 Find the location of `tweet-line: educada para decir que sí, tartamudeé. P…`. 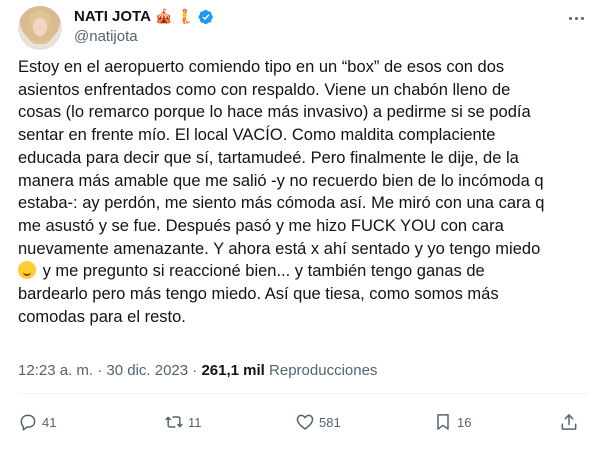

tweet-line: educada para decir que sí, tartamudeé. P… is located at coordinates (268, 157).